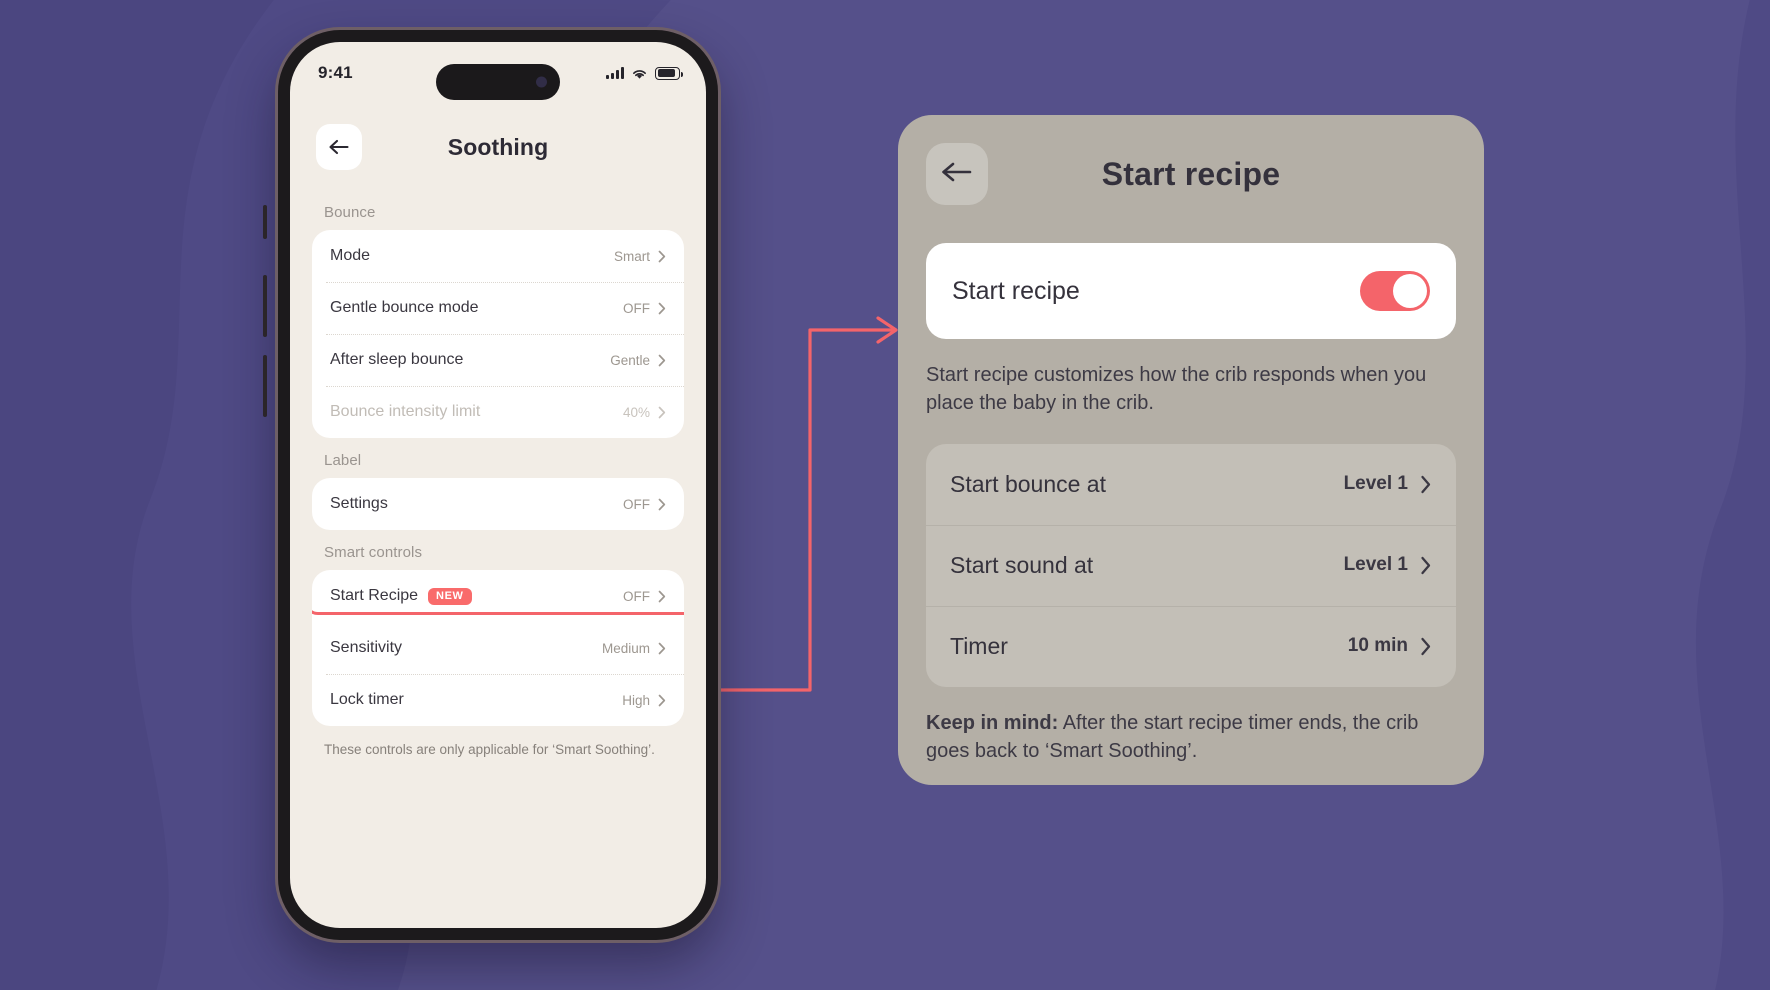 The image size is (1770, 990). Describe the element at coordinates (498, 412) in the screenshot. I see `list-item-bounce-intensity-limit: Bounce intensity limit 40%` at that location.